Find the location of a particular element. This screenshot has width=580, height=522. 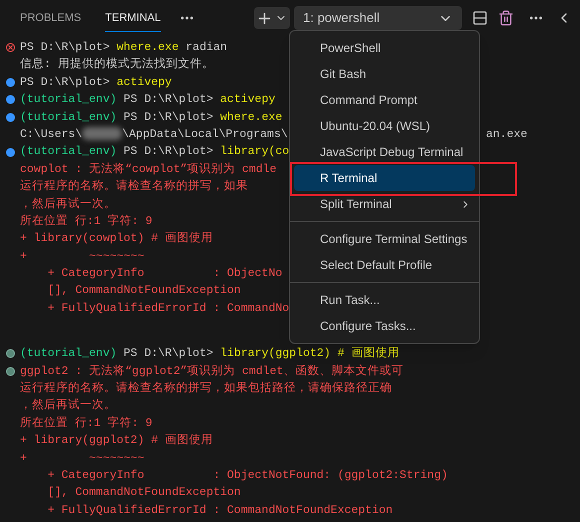

menu-item: R Terminal is located at coordinates (384, 178).